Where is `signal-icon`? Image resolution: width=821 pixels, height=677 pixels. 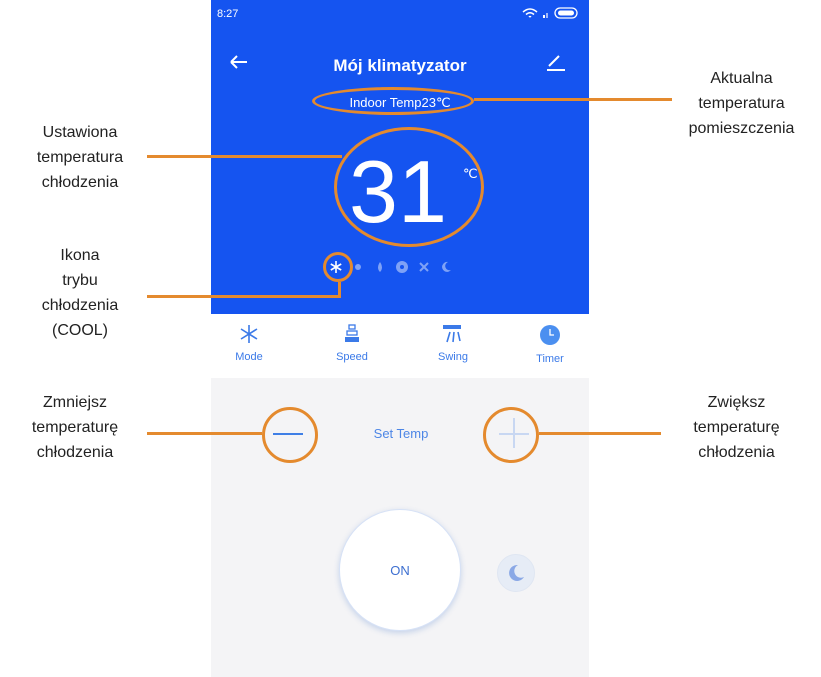
signal-icon is located at coordinates (544, 16).